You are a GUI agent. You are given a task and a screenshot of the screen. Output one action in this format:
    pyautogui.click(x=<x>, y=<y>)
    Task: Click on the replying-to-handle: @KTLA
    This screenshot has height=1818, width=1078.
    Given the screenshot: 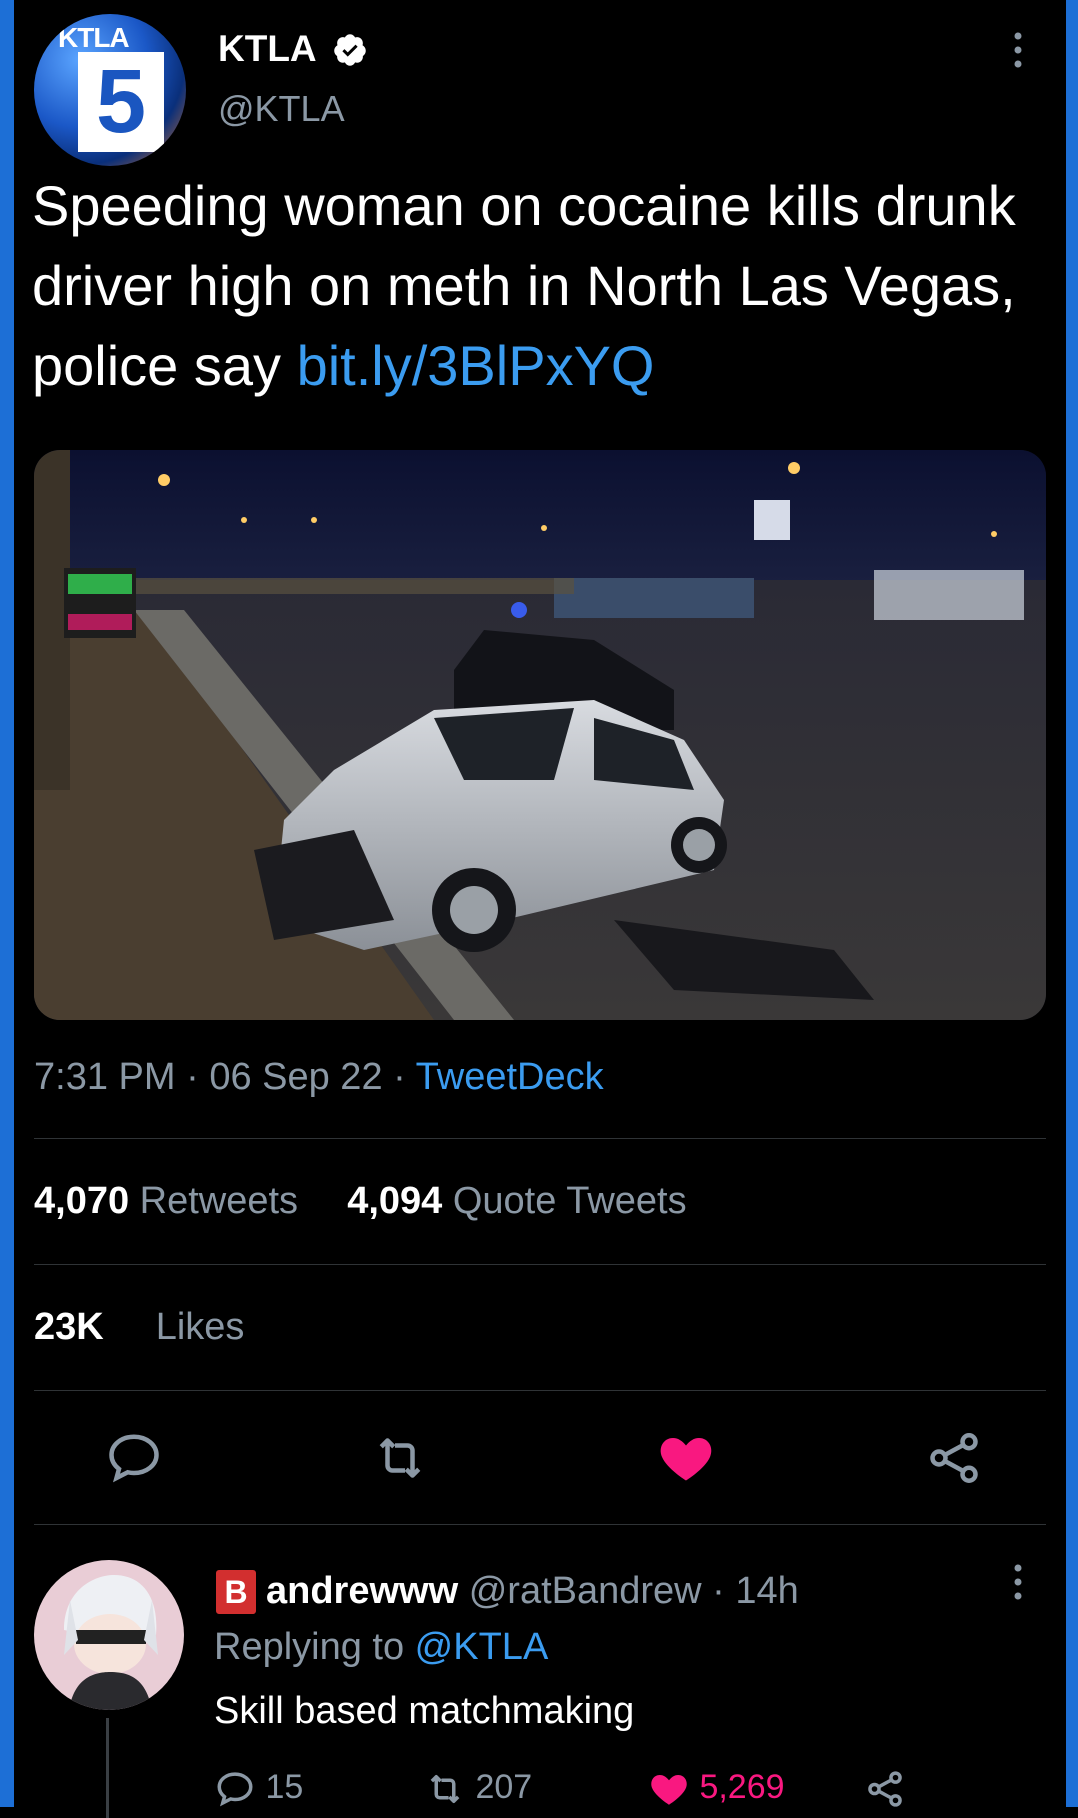 What is the action you would take?
    pyautogui.click(x=482, y=1647)
    